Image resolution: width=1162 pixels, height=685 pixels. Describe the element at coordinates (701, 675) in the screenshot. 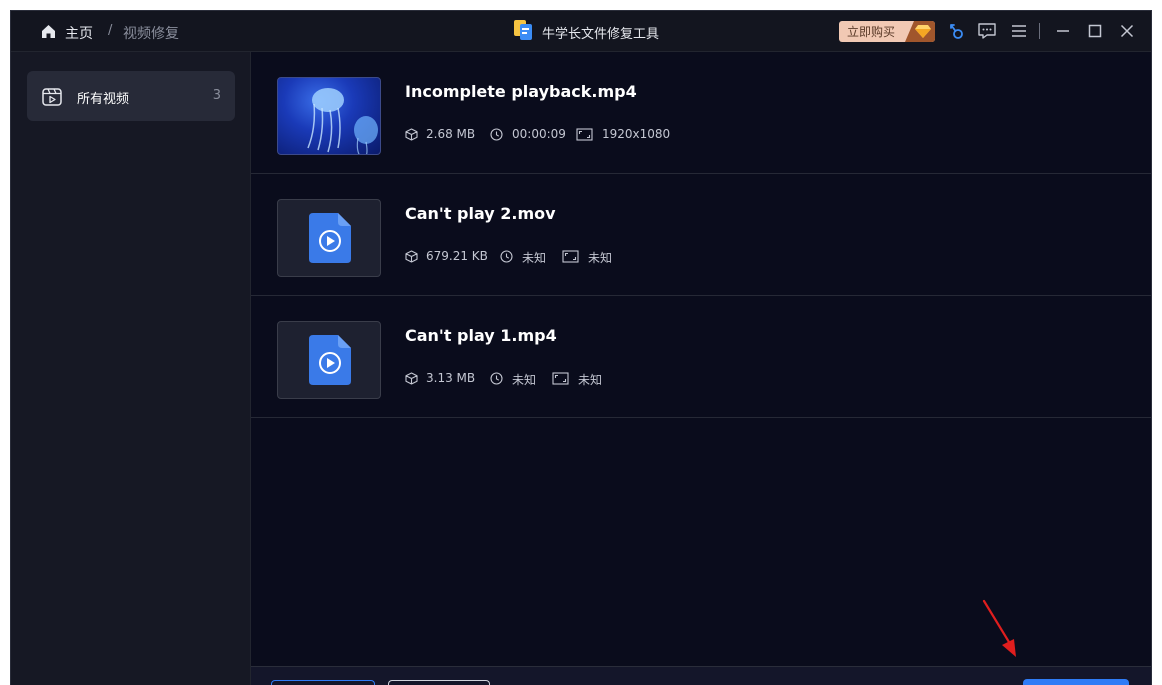

I see `footer-bar` at that location.